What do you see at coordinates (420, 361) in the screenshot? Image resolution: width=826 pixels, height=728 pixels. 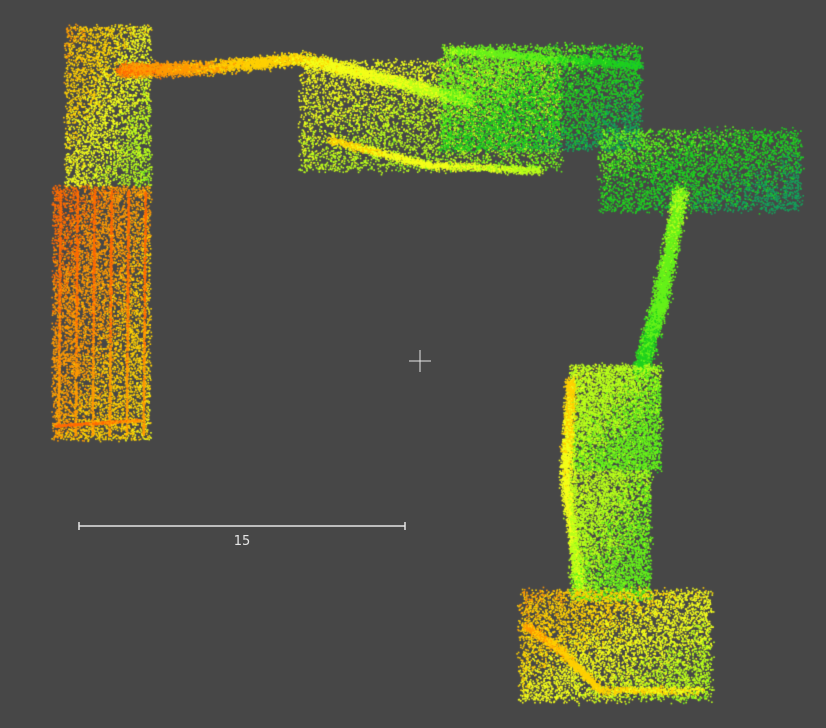 I see `crosshair-icon` at bounding box center [420, 361].